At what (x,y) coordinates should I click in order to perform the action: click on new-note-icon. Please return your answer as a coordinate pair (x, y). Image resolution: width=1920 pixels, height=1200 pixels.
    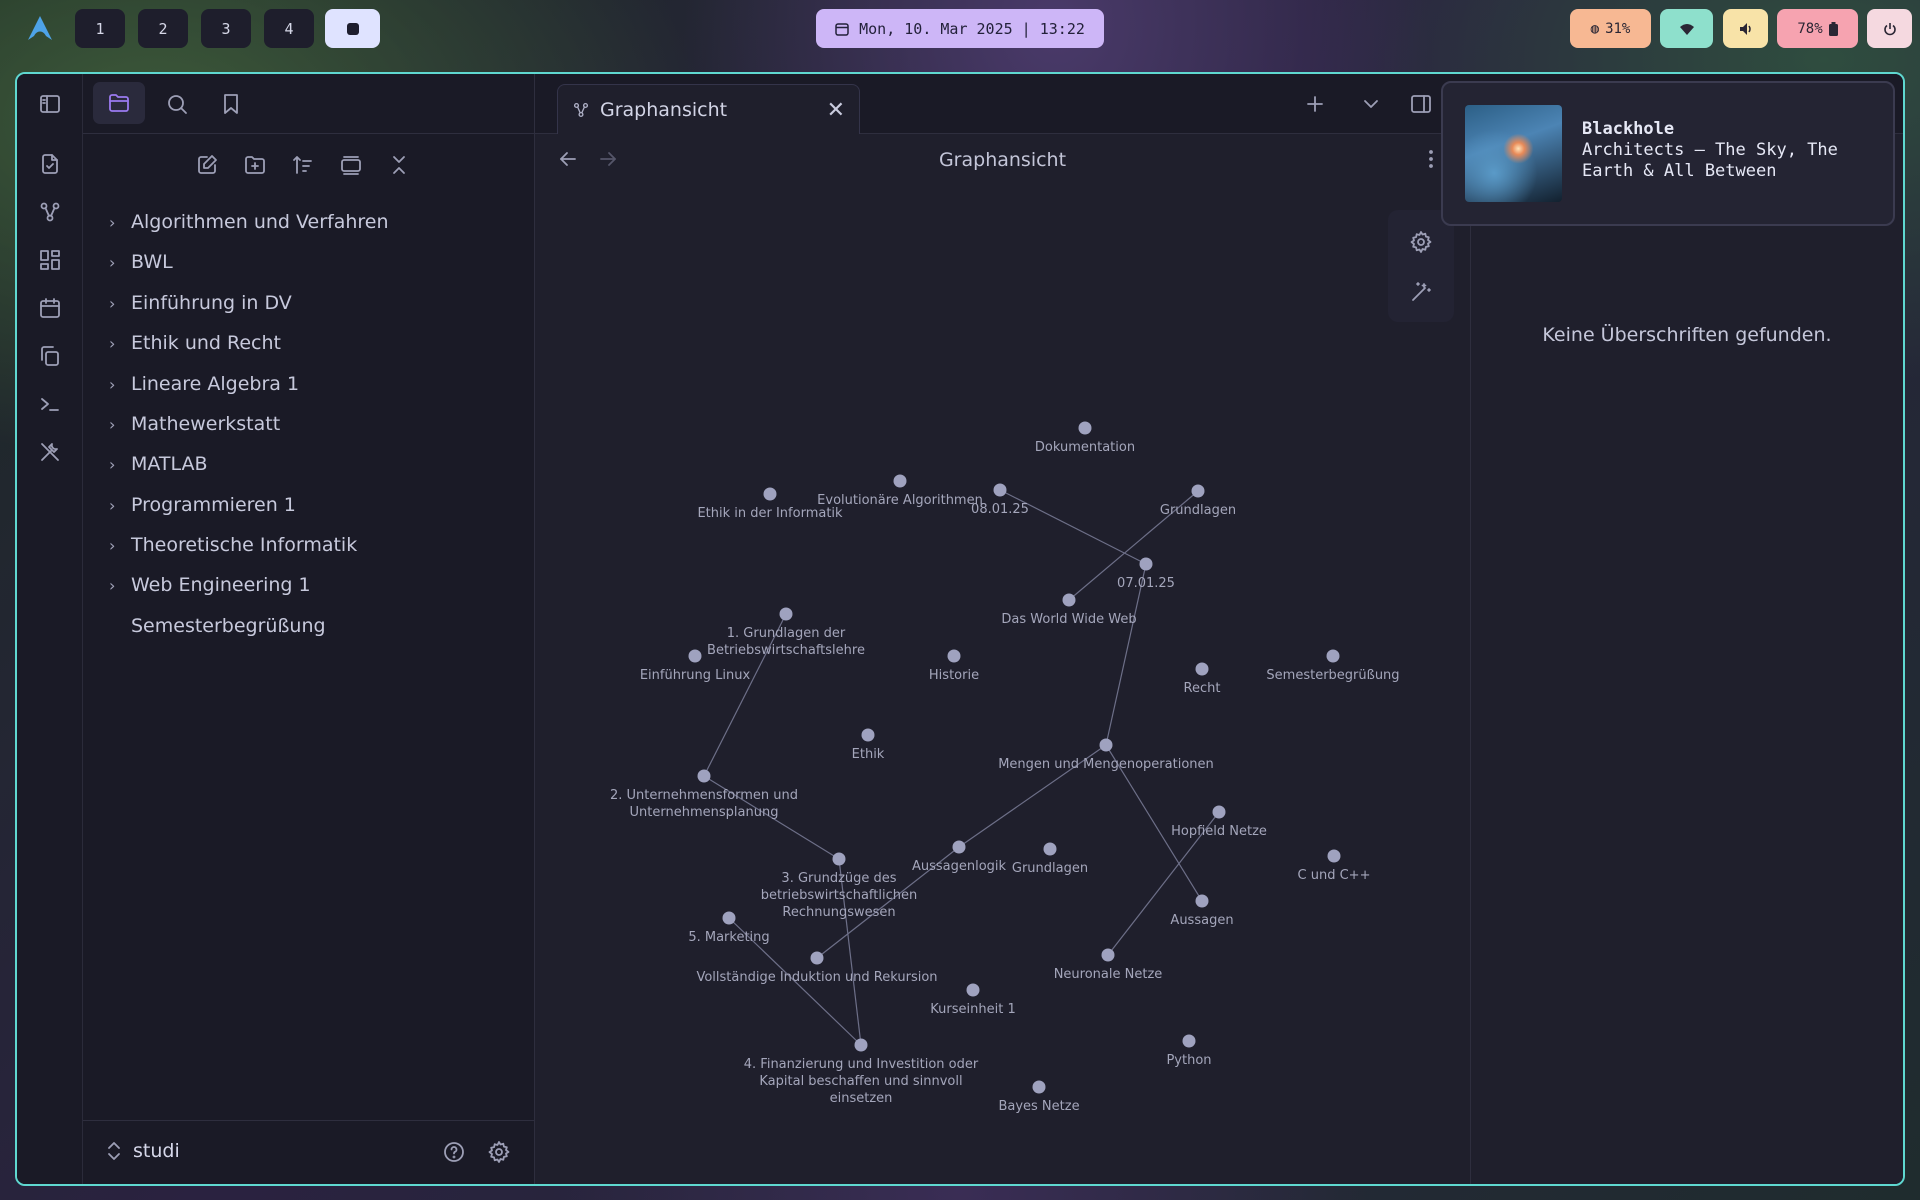
    Looking at the image, I should click on (207, 165).